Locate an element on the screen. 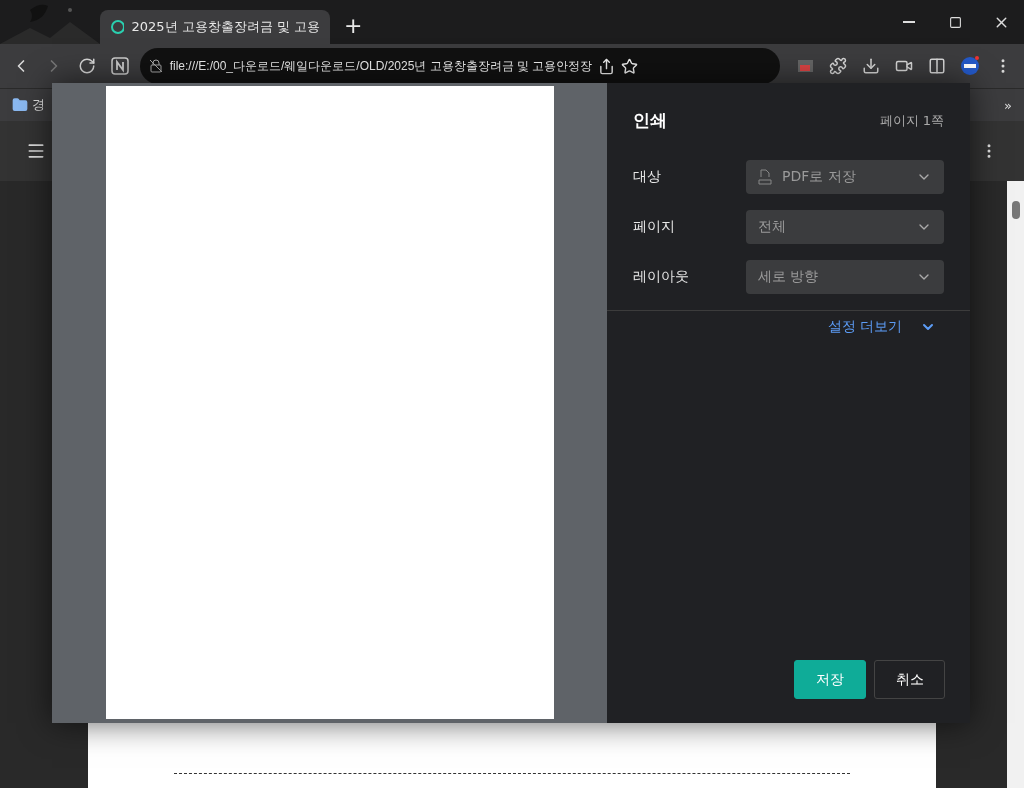 This screenshot has height=788, width=1024. setting-label: 페이지 is located at coordinates (654, 227).